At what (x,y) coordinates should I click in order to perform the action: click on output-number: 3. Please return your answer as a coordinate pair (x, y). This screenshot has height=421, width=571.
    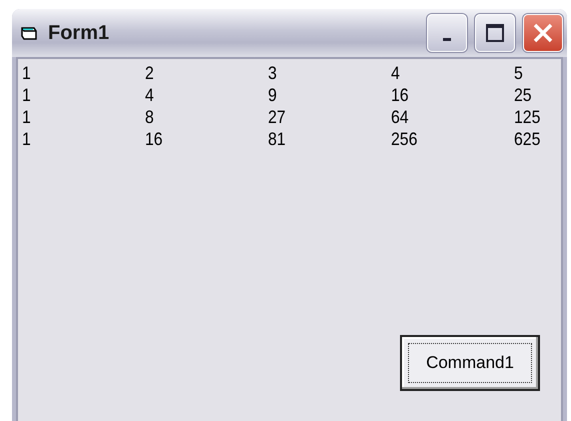
    Looking at the image, I should click on (273, 73).